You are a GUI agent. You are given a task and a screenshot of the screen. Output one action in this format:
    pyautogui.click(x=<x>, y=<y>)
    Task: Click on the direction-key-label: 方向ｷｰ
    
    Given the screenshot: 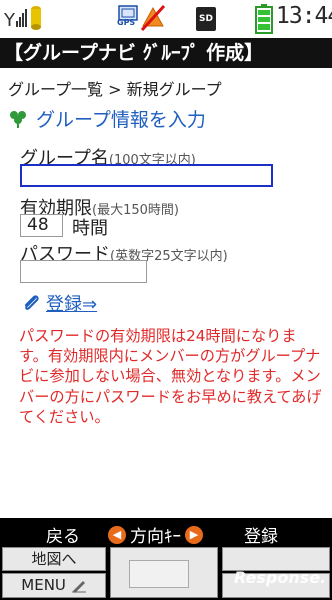 What is the action you would take?
    pyautogui.click(x=155, y=537)
    